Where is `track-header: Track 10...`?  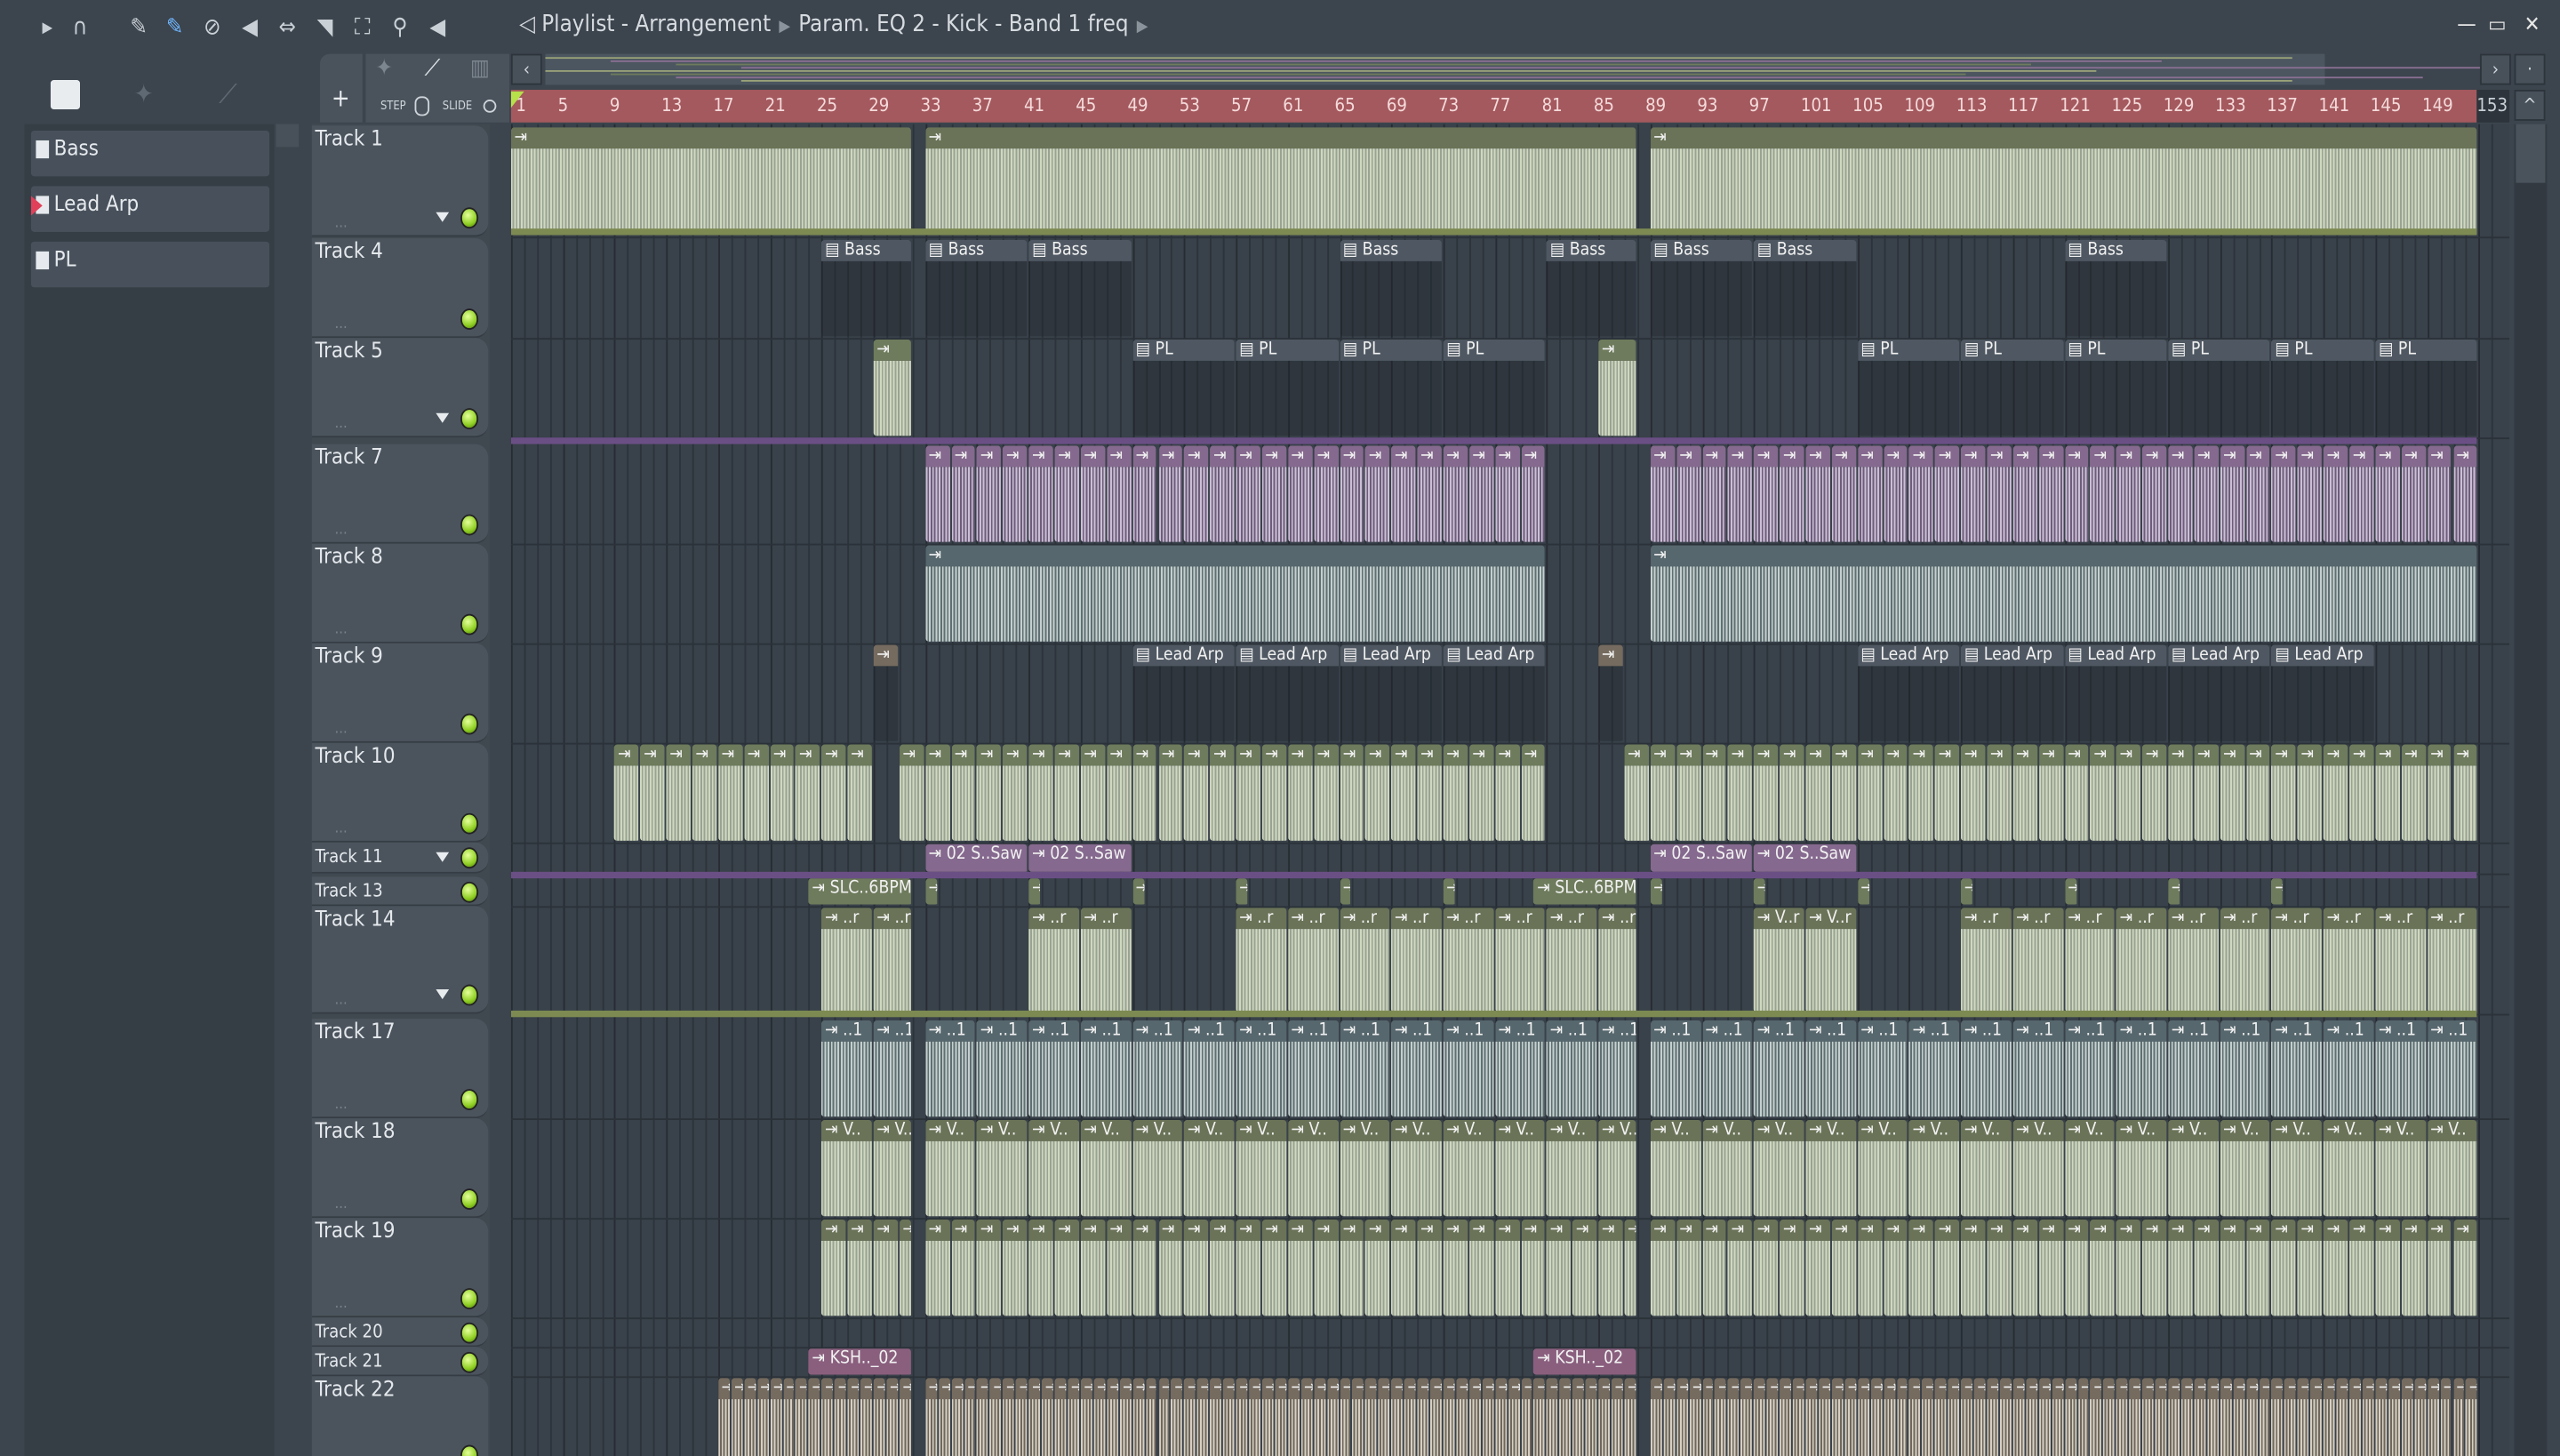 track-header: Track 10... is located at coordinates (400, 792).